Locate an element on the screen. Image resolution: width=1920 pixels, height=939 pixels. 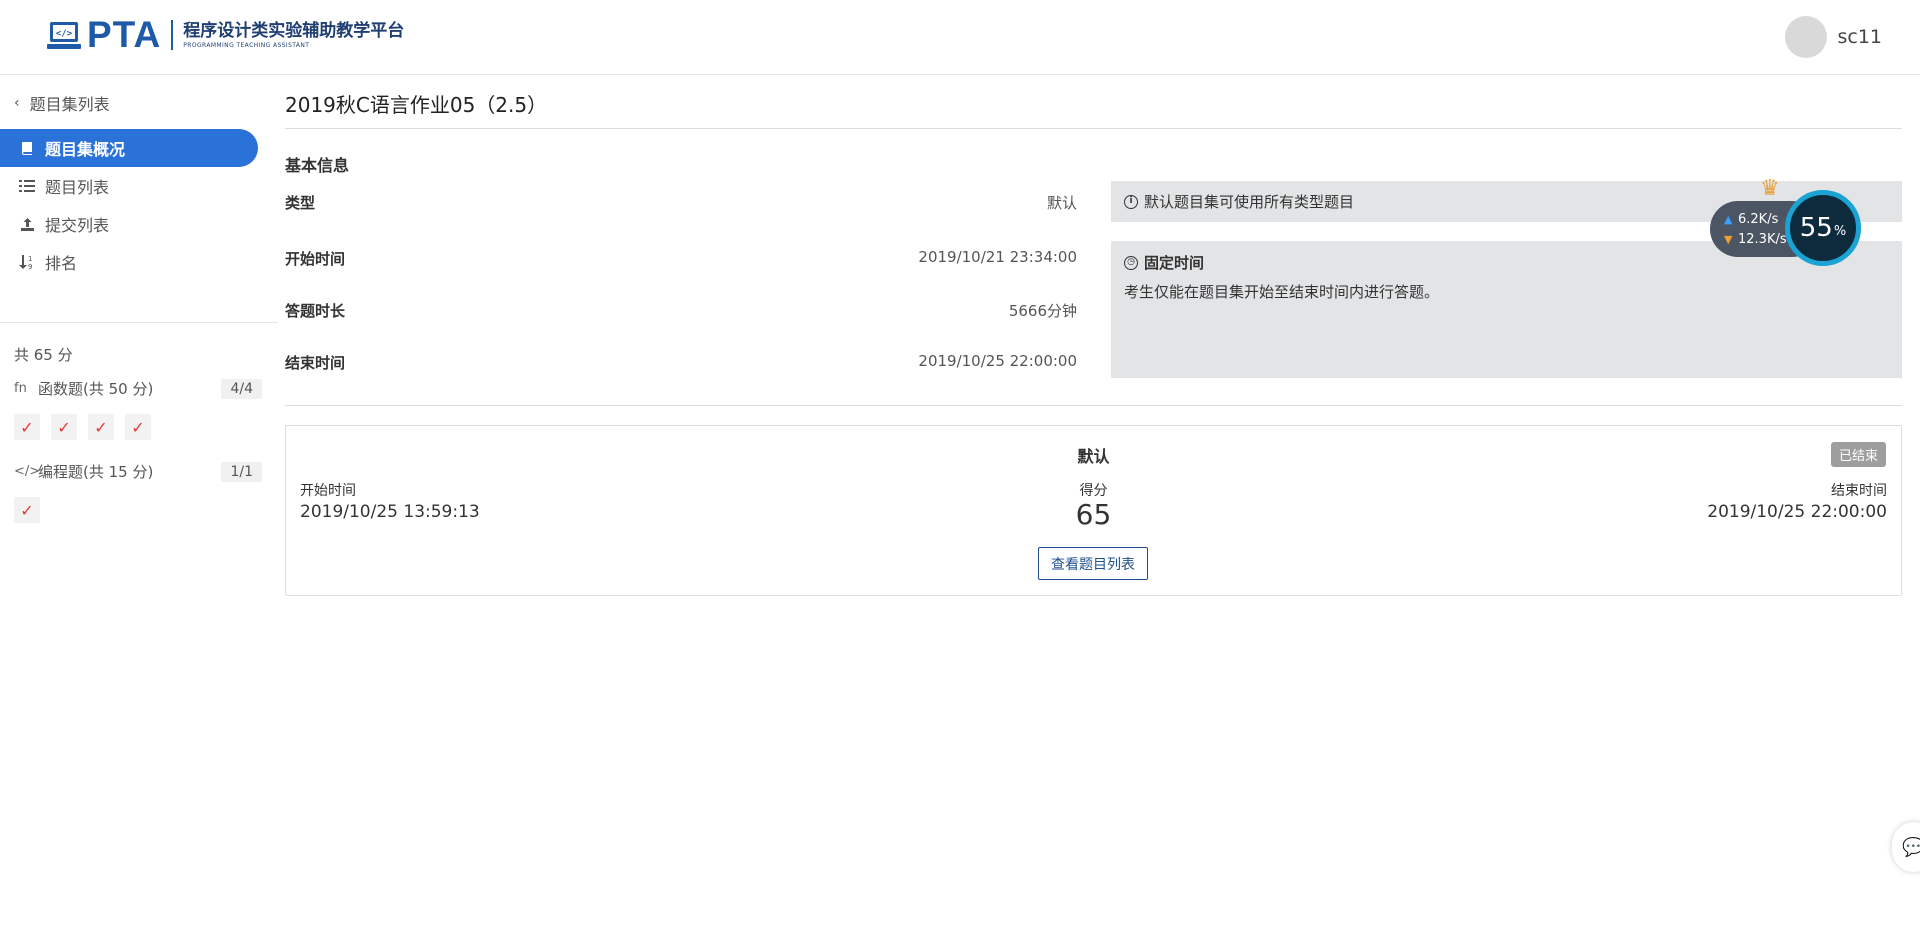
chevron-left-icon: ‹ is located at coordinates (17, 103).